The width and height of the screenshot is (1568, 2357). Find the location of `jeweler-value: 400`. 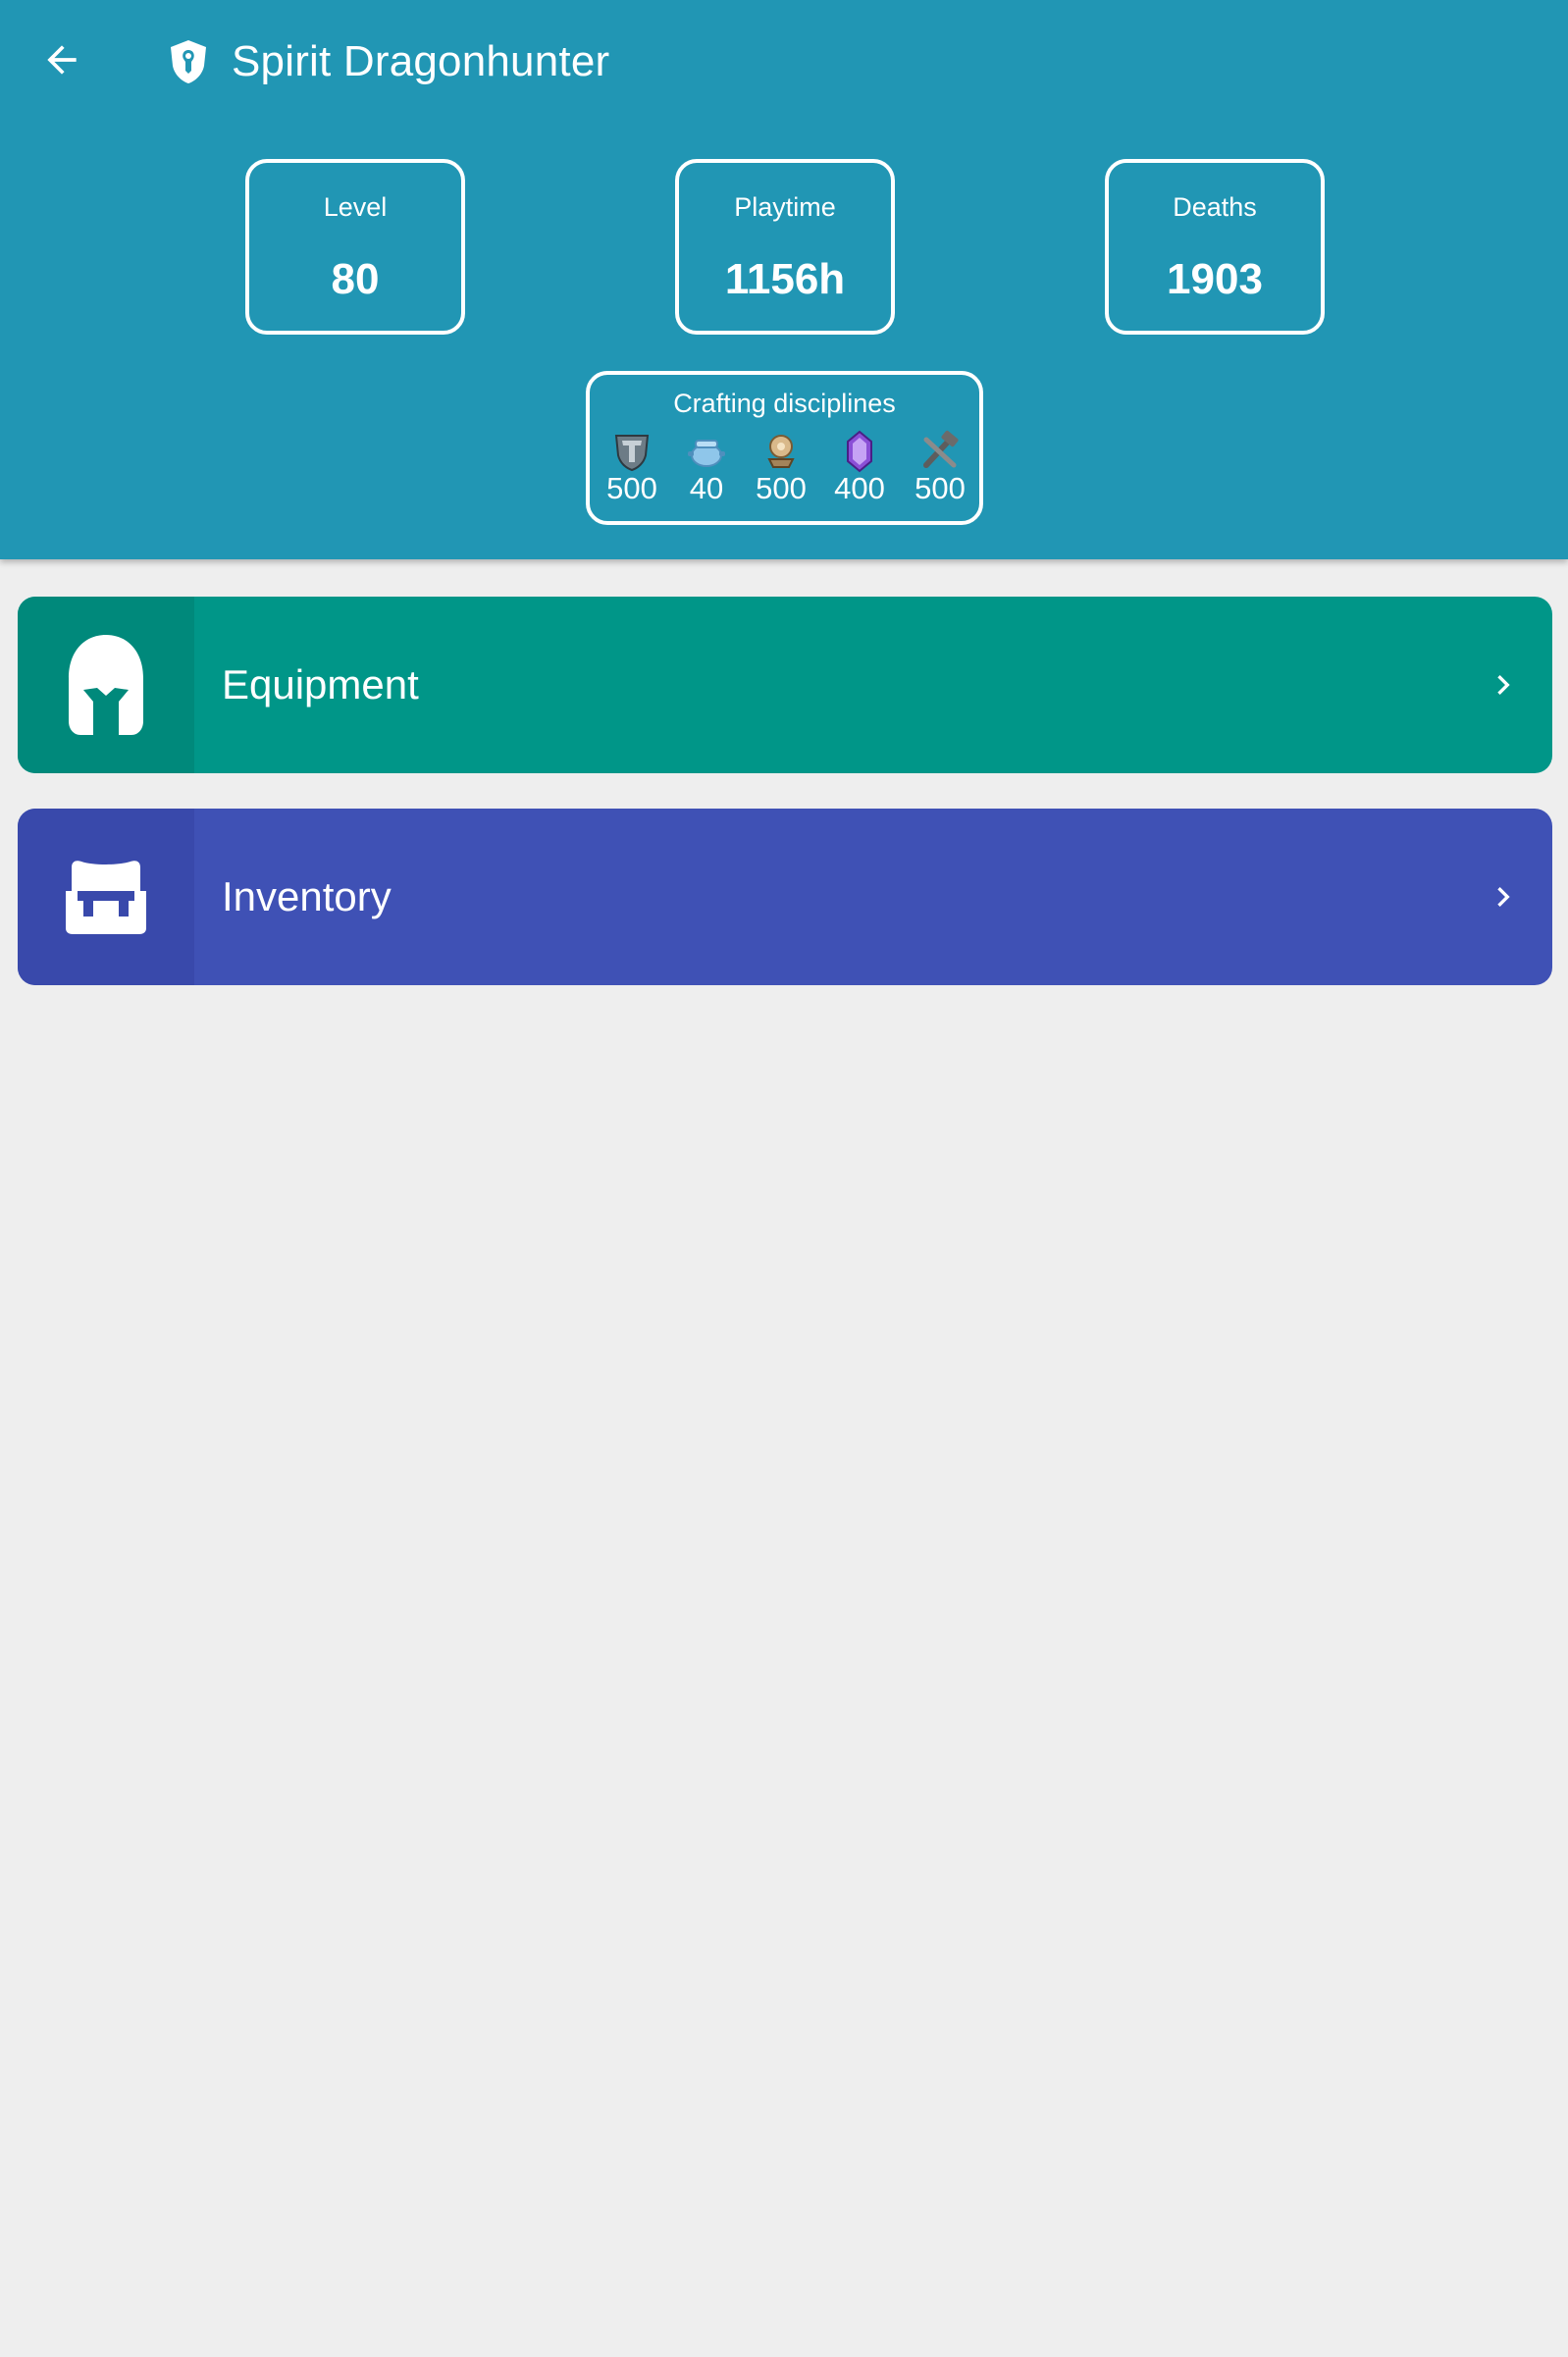

jeweler-value: 400 is located at coordinates (859, 488).